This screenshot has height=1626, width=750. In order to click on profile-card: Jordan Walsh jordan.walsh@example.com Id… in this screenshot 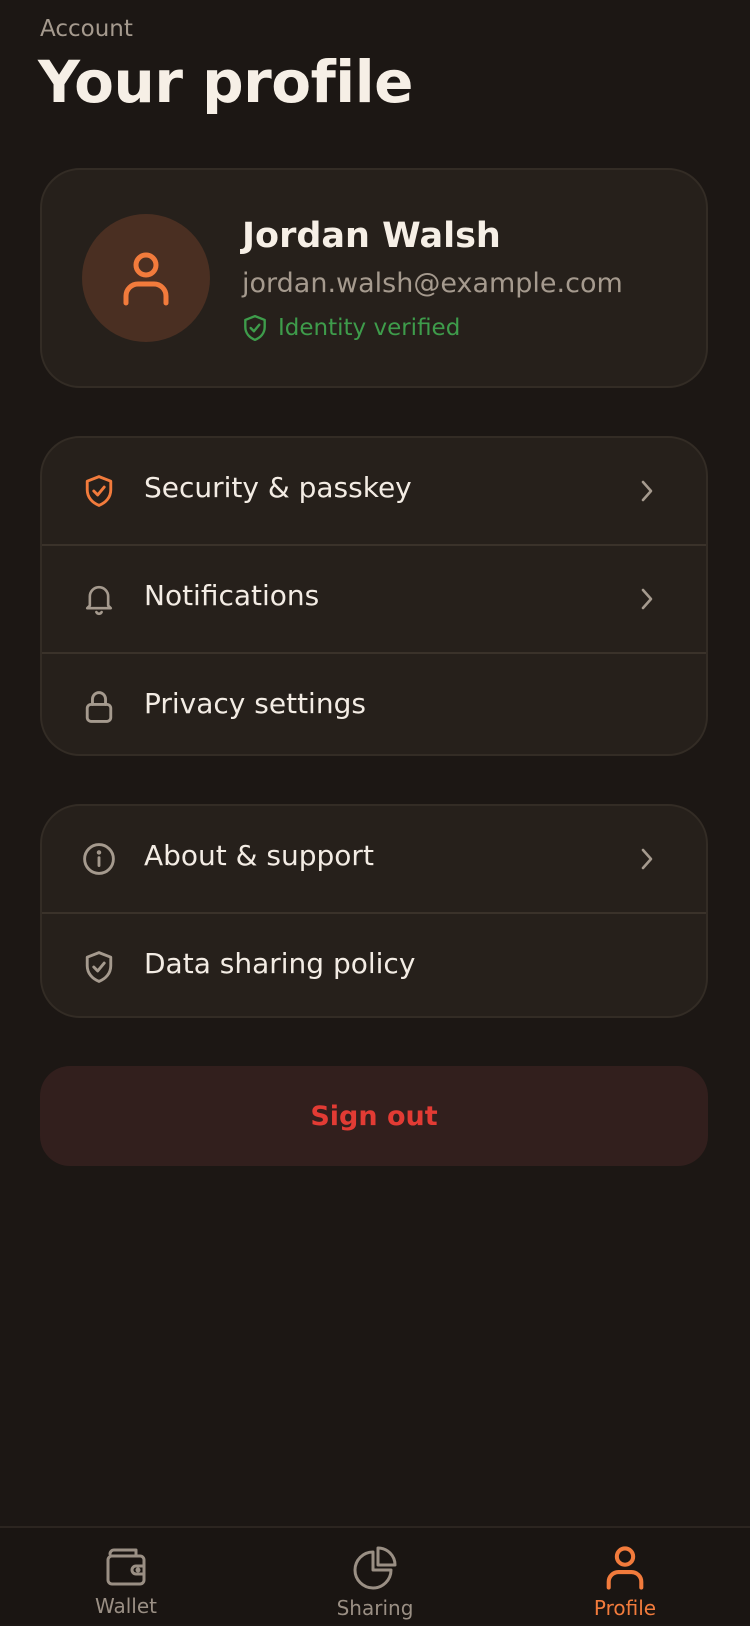, I will do `click(374, 278)`.